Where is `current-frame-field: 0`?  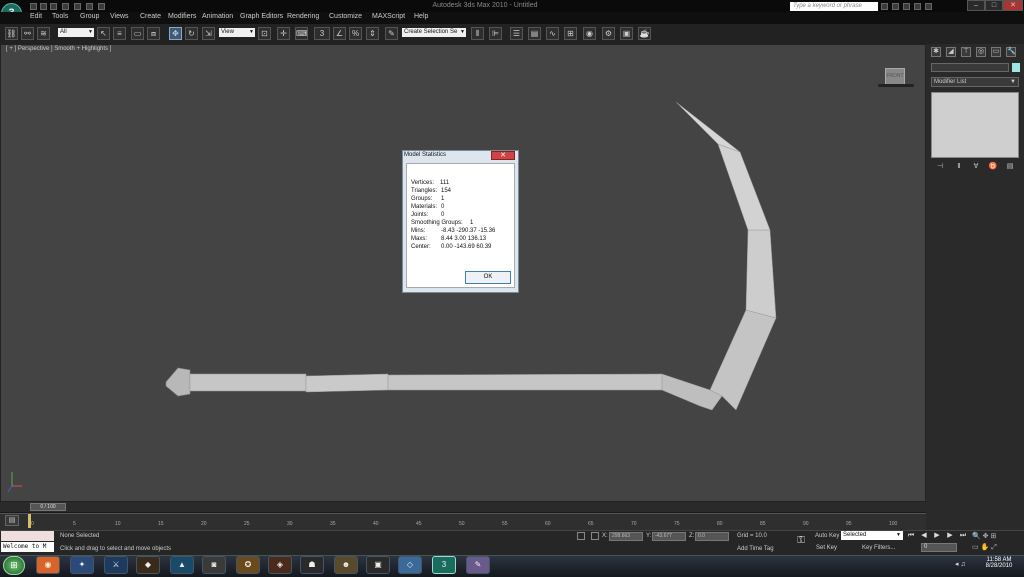
current-frame-field: 0 is located at coordinates (939, 547).